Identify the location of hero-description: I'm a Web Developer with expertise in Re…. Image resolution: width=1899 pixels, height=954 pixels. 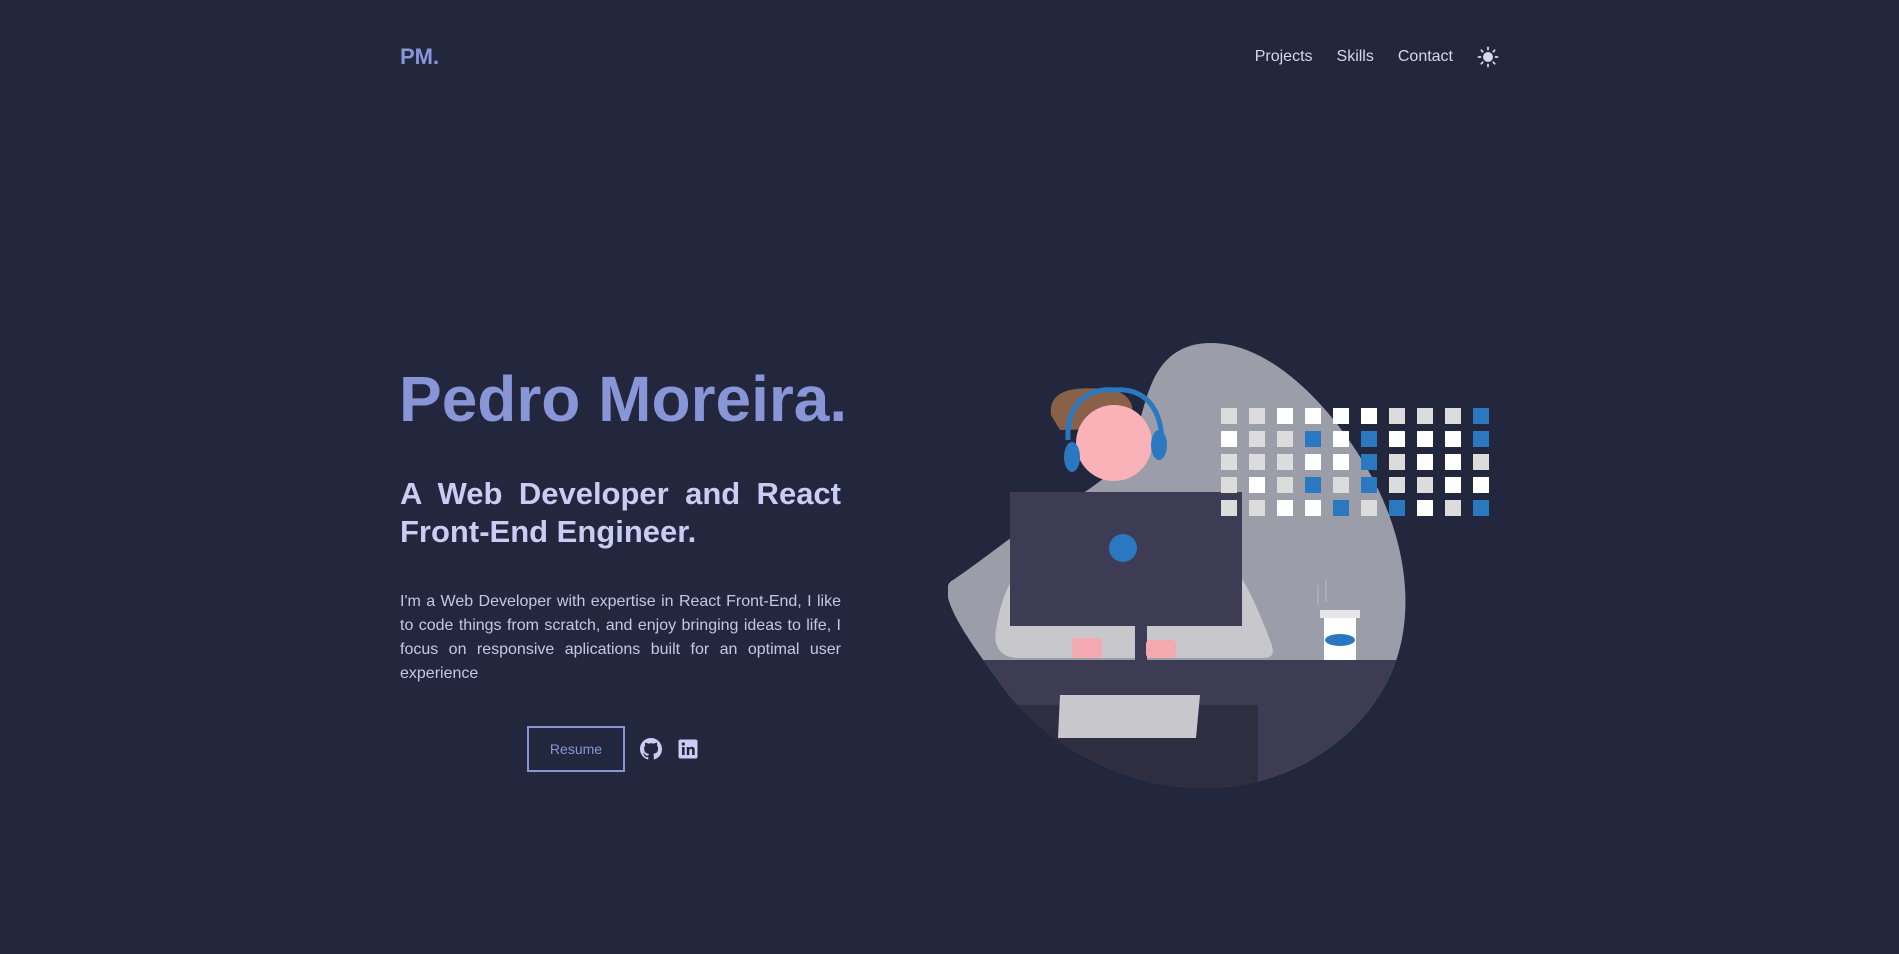
(620, 637).